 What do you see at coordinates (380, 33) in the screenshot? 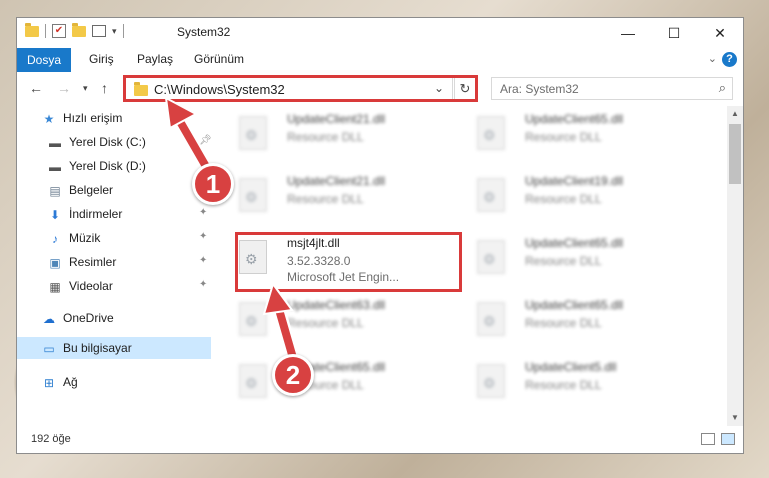
I see `title-bar: ✔ ▾ System32 — ☐ ✕` at bounding box center [380, 33].